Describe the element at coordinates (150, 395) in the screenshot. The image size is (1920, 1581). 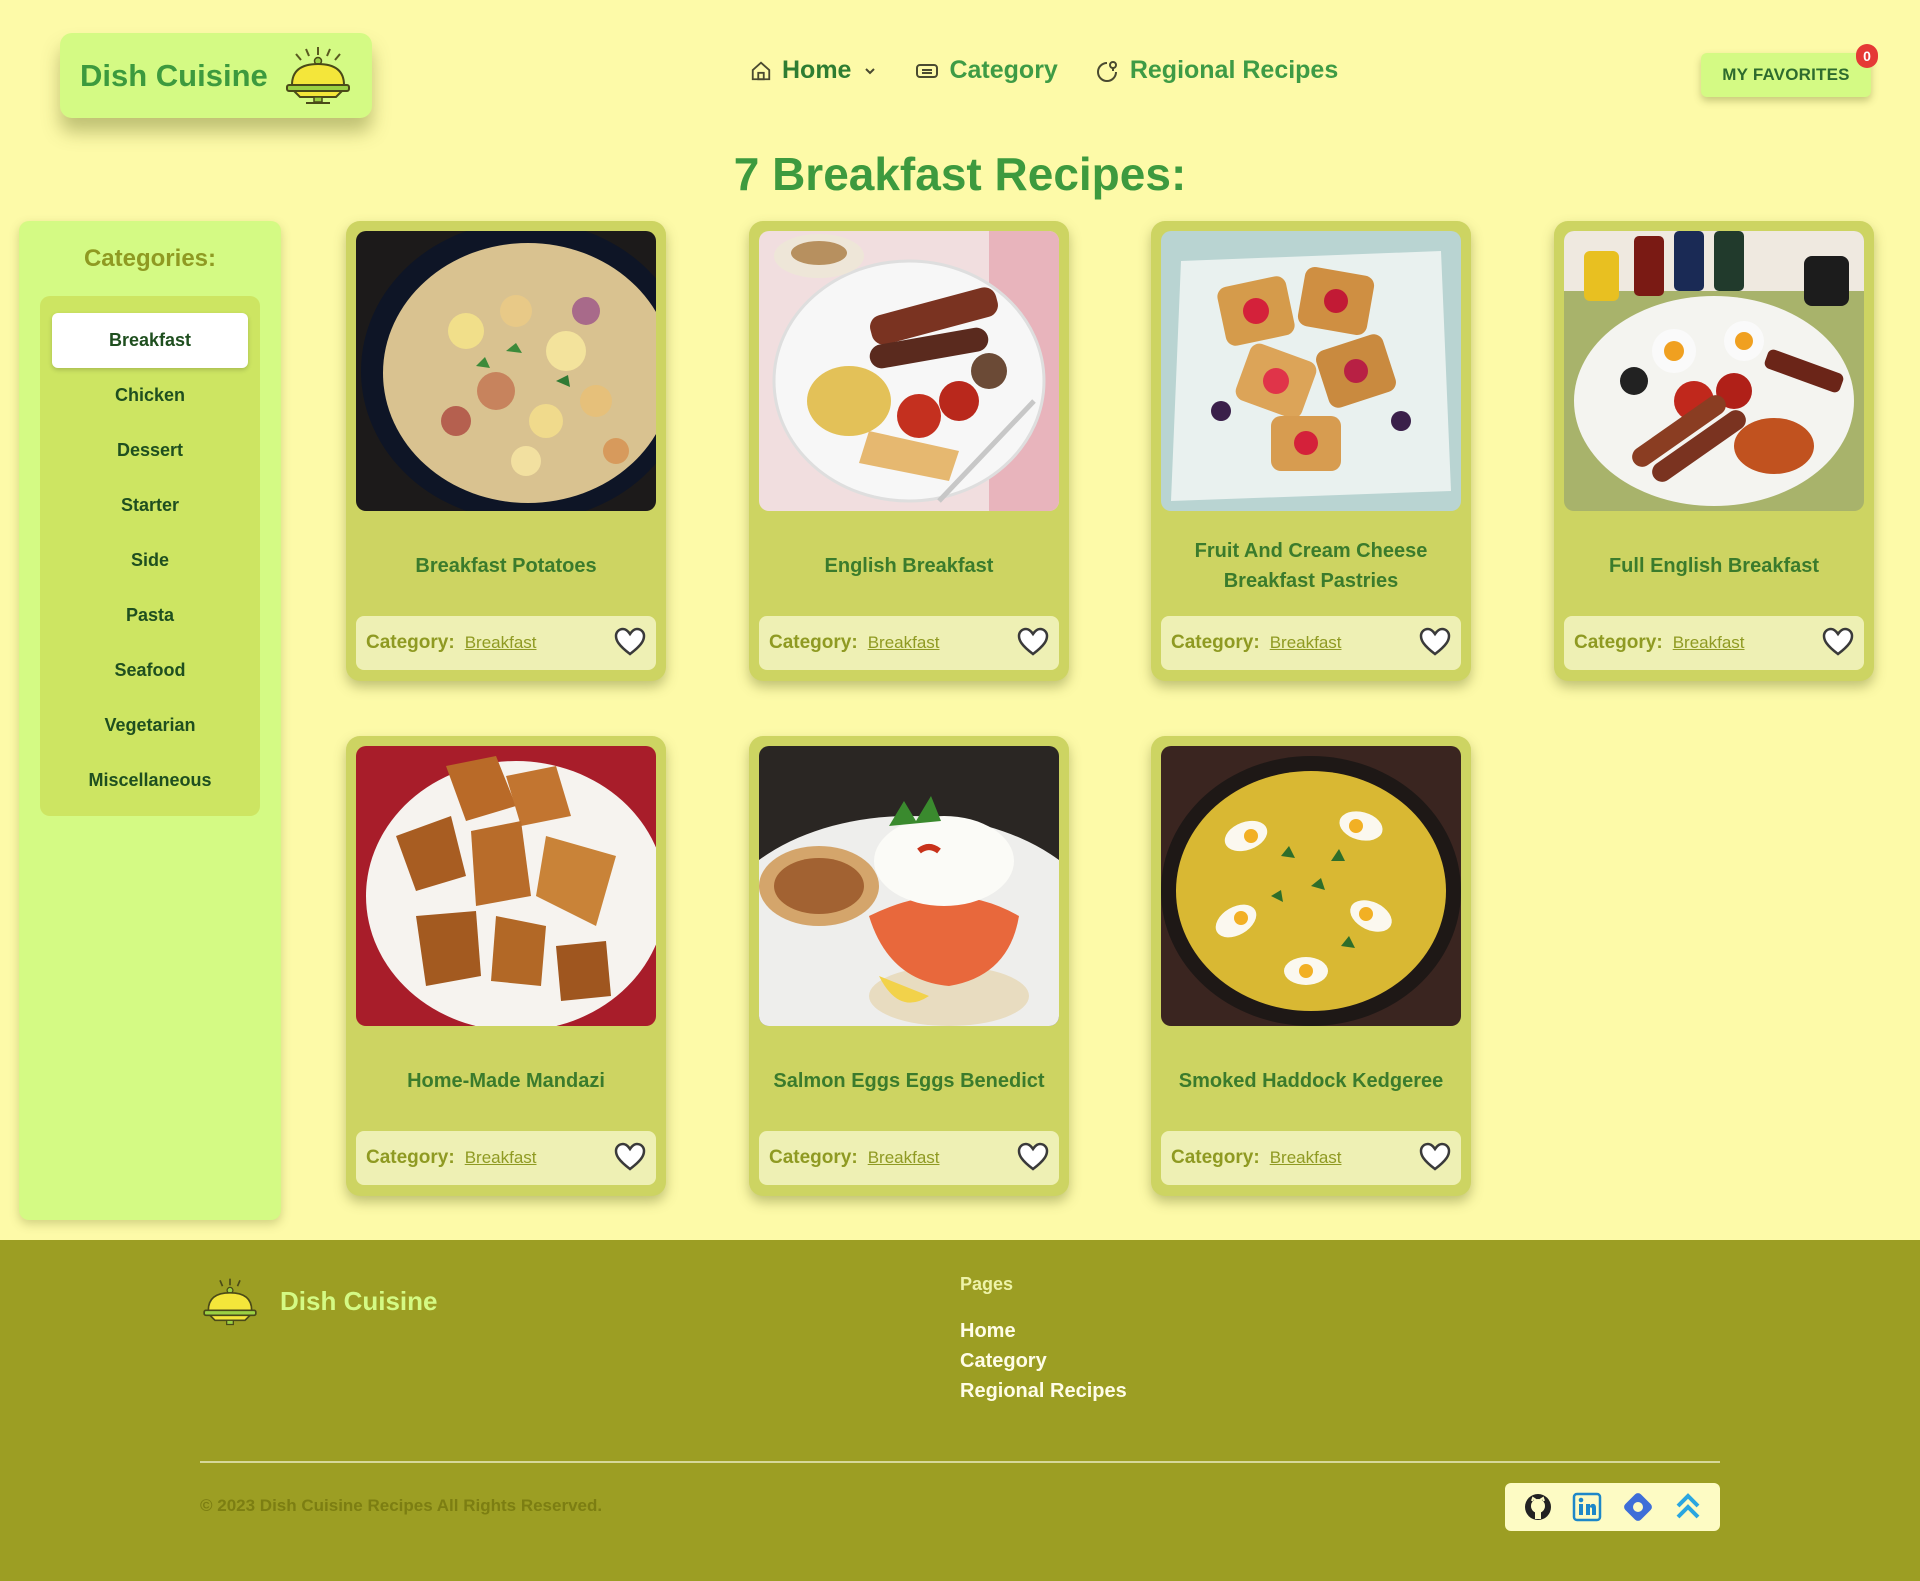
I see `sidebar-item-chicken: Chicken` at that location.